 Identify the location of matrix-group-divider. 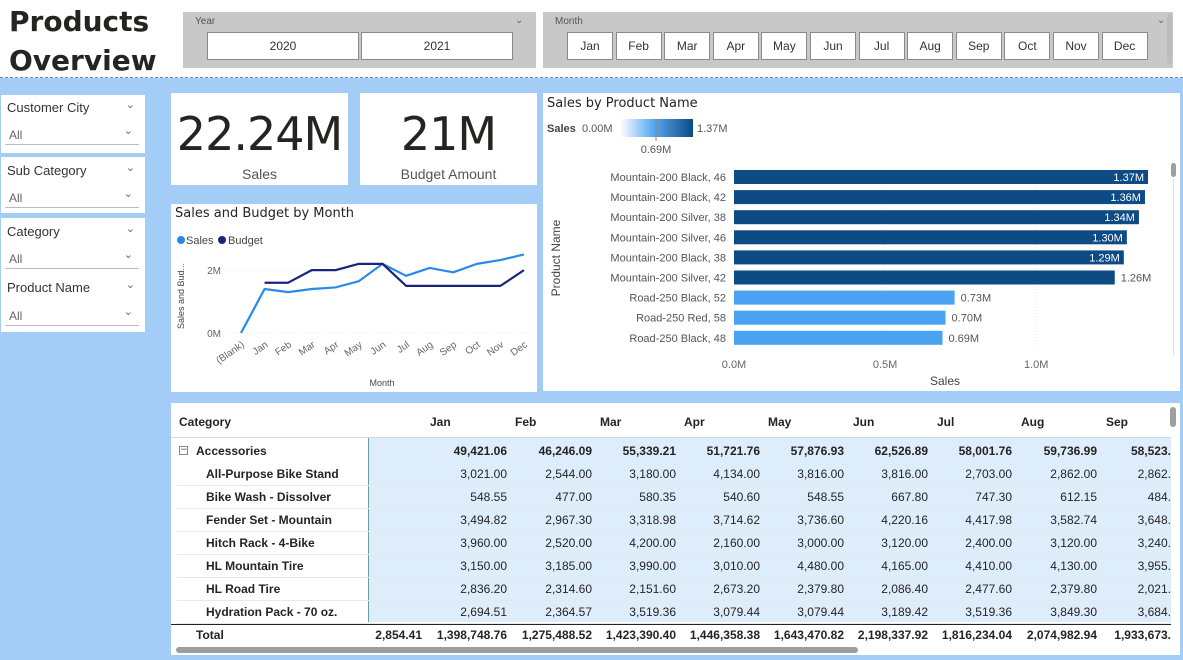
(368, 530).